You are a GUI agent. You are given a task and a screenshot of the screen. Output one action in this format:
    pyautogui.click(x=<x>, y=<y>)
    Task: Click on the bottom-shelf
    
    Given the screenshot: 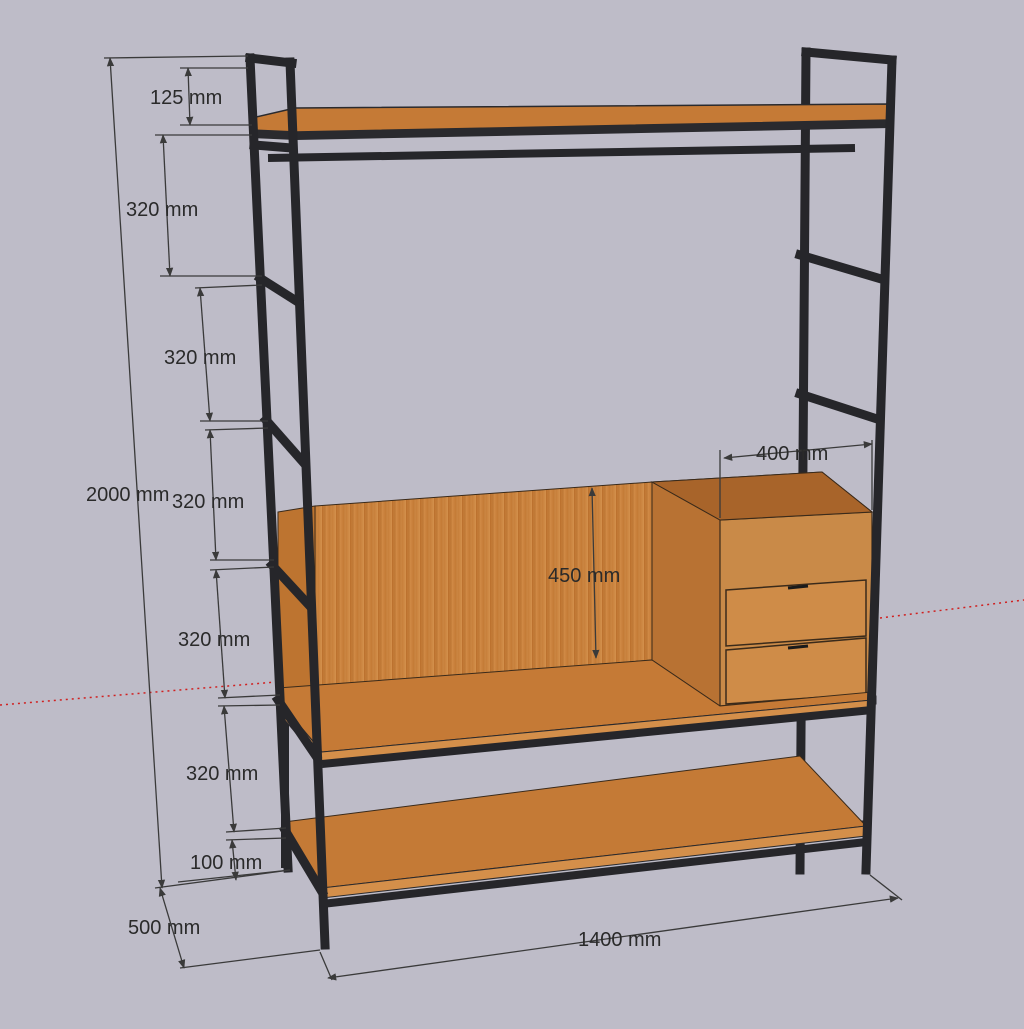 What is the action you would take?
    pyautogui.click(x=575, y=831)
    